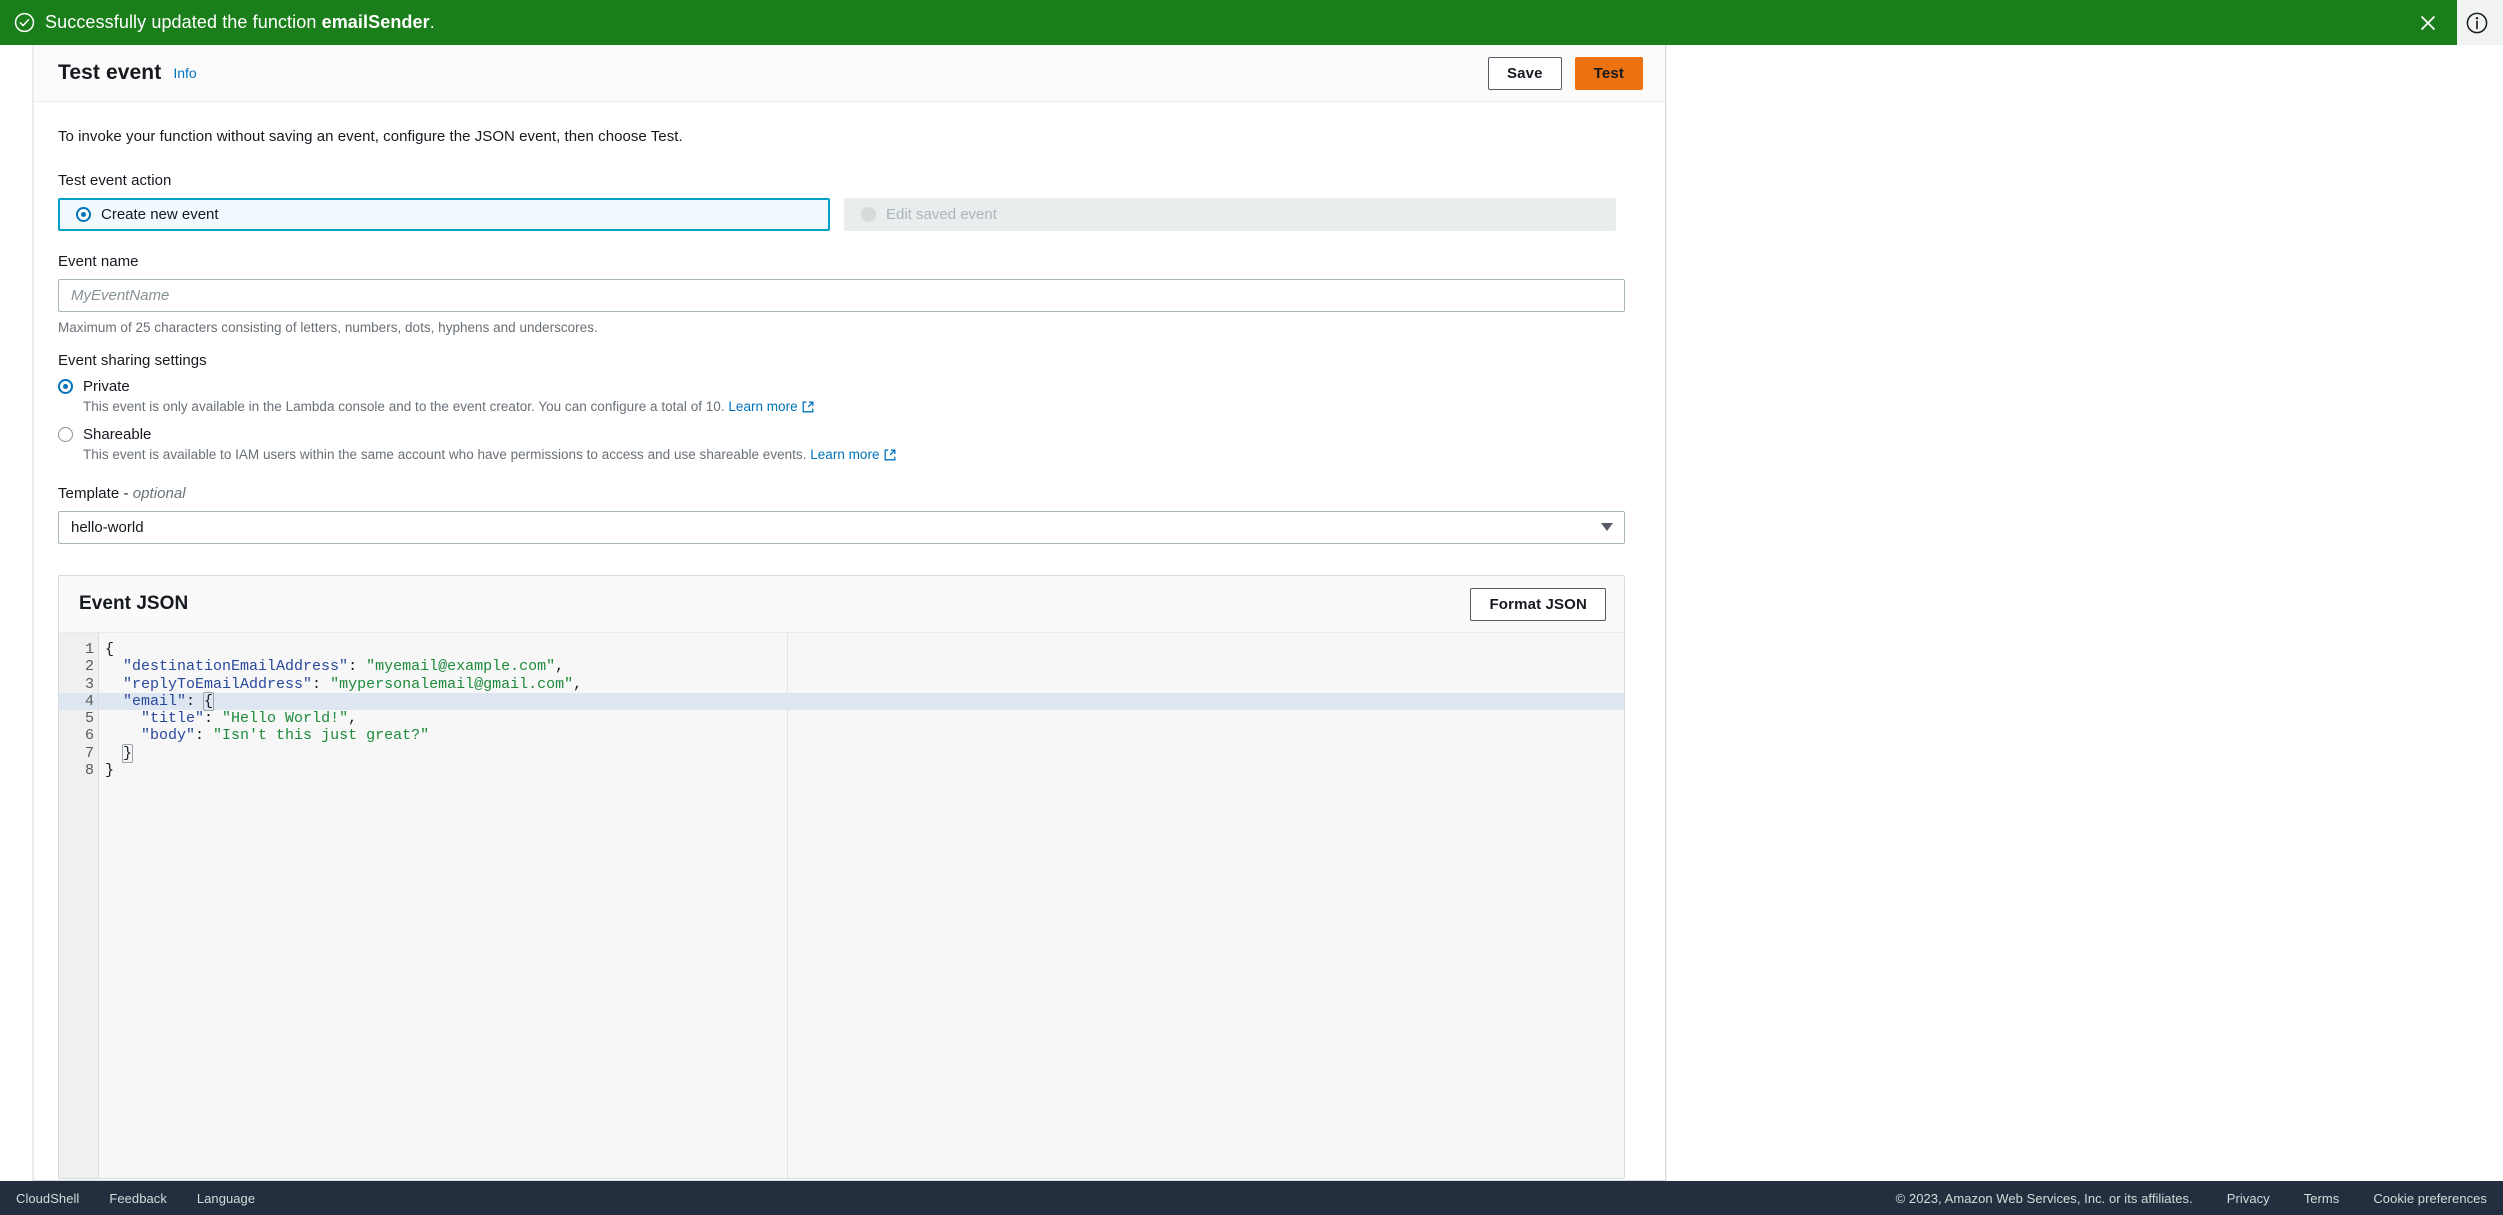 The width and height of the screenshot is (2503, 1215). Describe the element at coordinates (16, 613) in the screenshot. I see `panel-left-rail` at that location.